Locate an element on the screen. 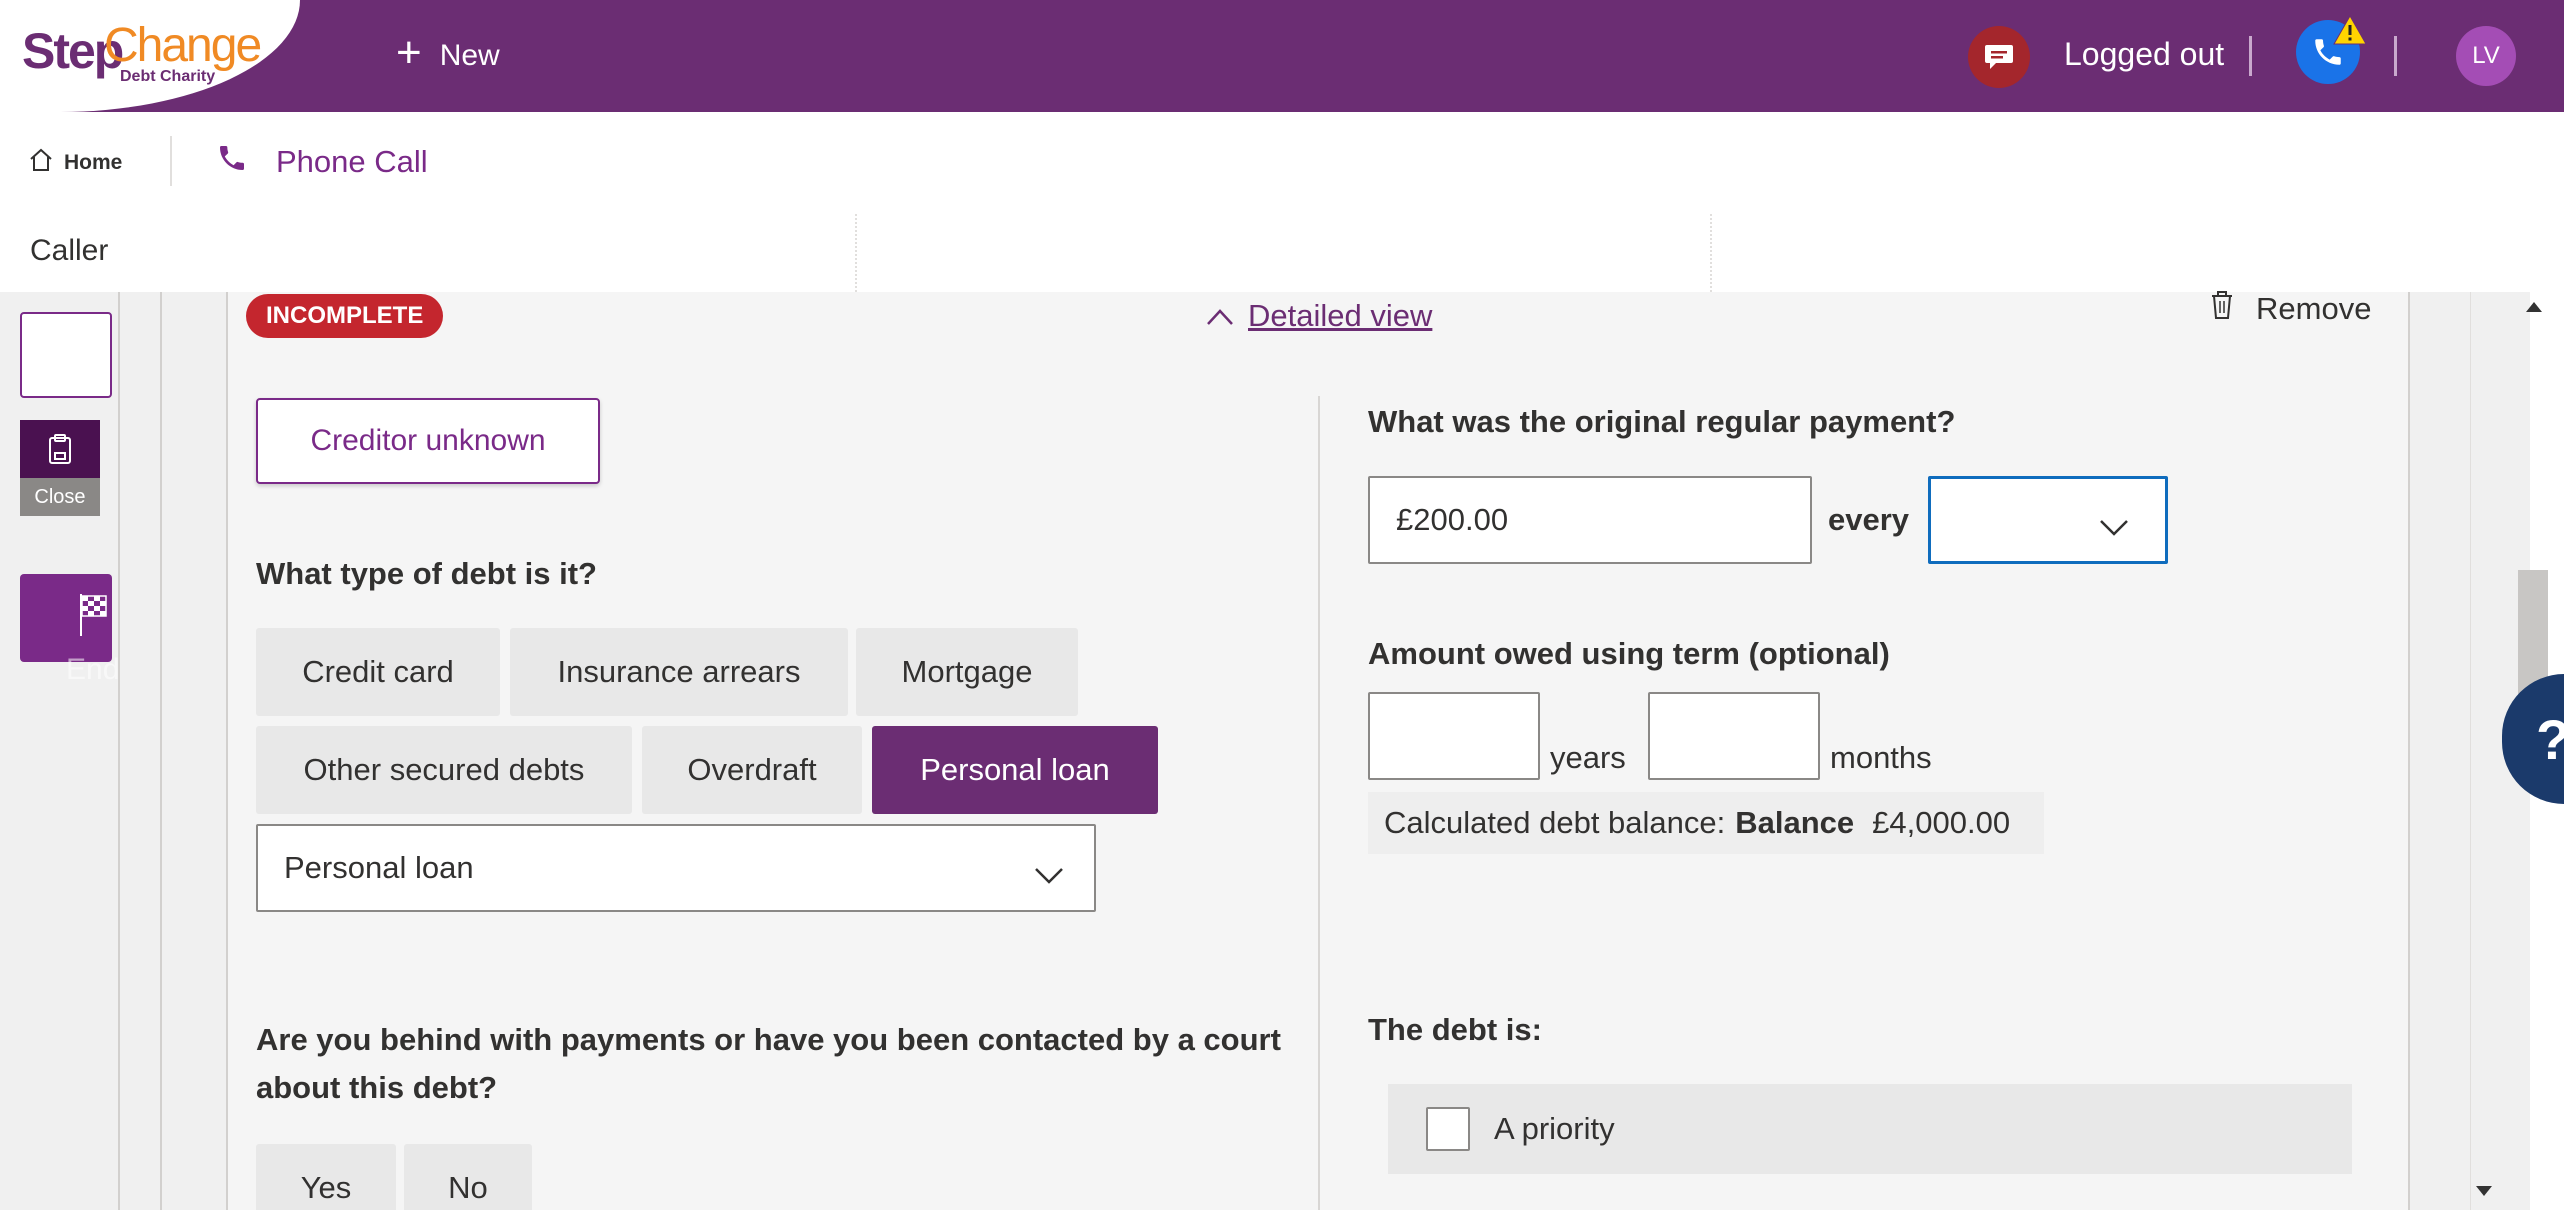 The image size is (2564, 1210). scroll-up-arrow is located at coordinates (2534, 307).